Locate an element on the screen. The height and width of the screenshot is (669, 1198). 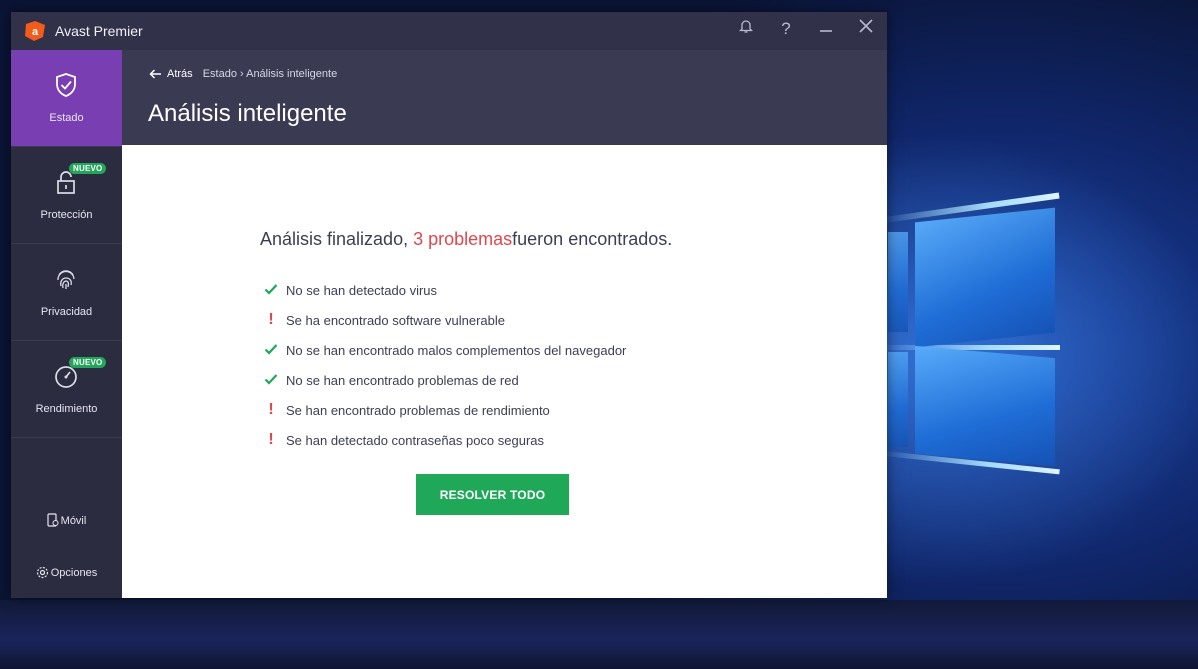
sidebar-link-opciones: Opciones is located at coordinates (66, 572).